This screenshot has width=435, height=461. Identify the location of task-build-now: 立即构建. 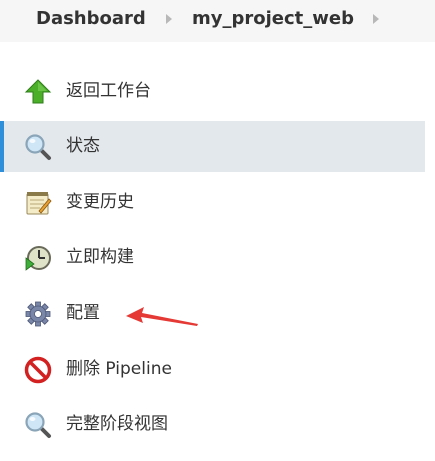
(212, 257).